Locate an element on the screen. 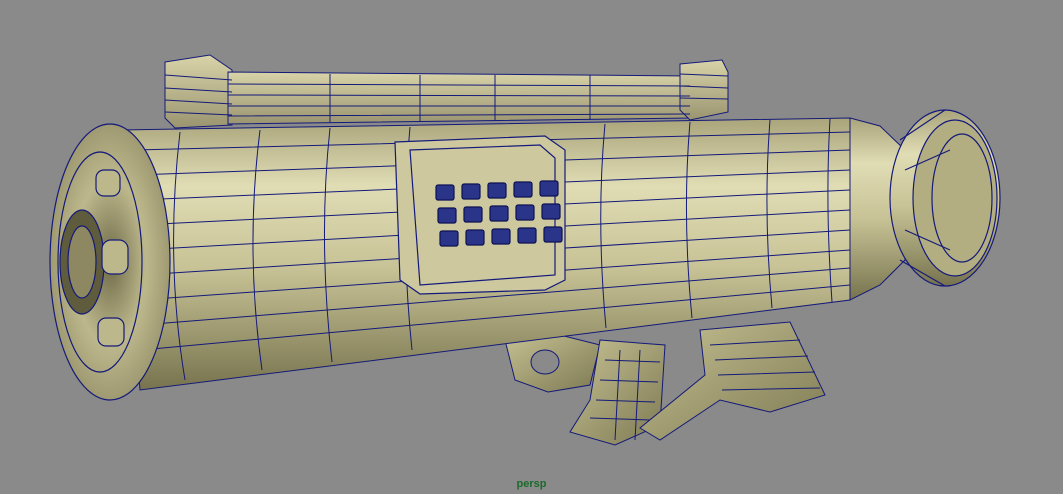  rear-end-cap is located at coordinates (110, 262).